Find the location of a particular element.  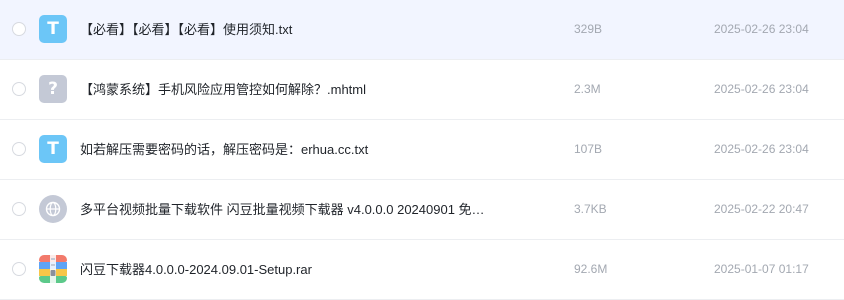

file-name: 【鸿蒙系统】手机风险应用管控如何解除？.mhtml is located at coordinates (300, 89).